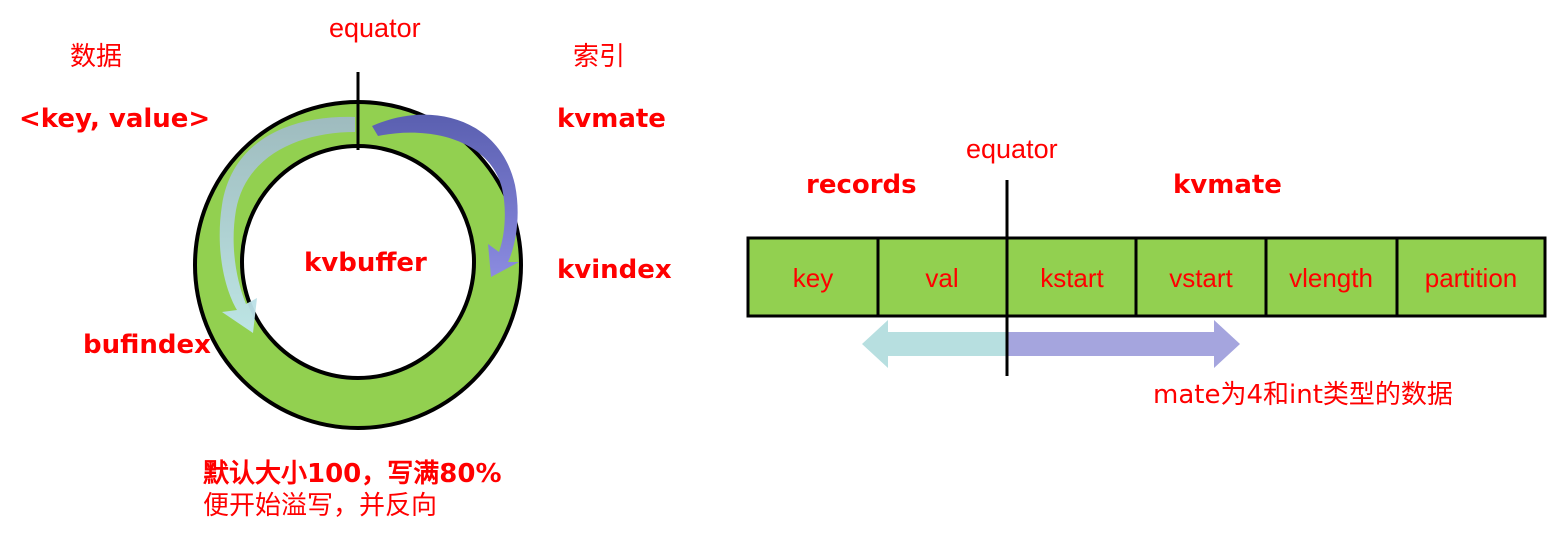 The image size is (1549, 539). I want to click on cell-vstart: vstart, so click(1201, 278).